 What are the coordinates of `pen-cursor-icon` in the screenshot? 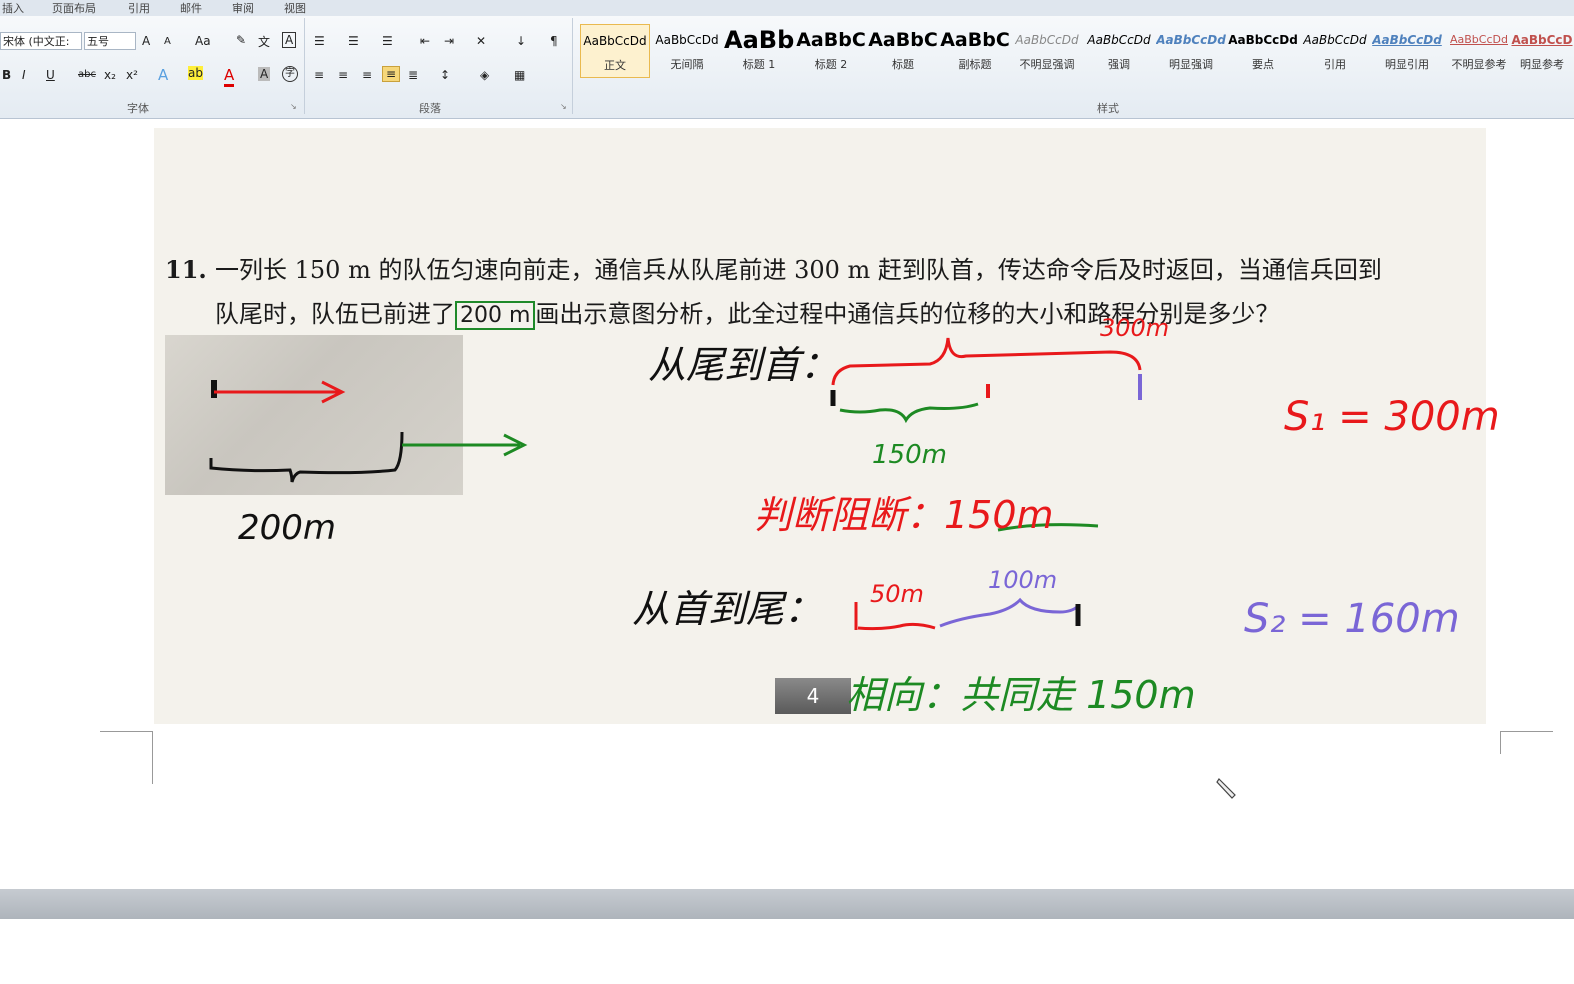 It's located at (1226, 788).